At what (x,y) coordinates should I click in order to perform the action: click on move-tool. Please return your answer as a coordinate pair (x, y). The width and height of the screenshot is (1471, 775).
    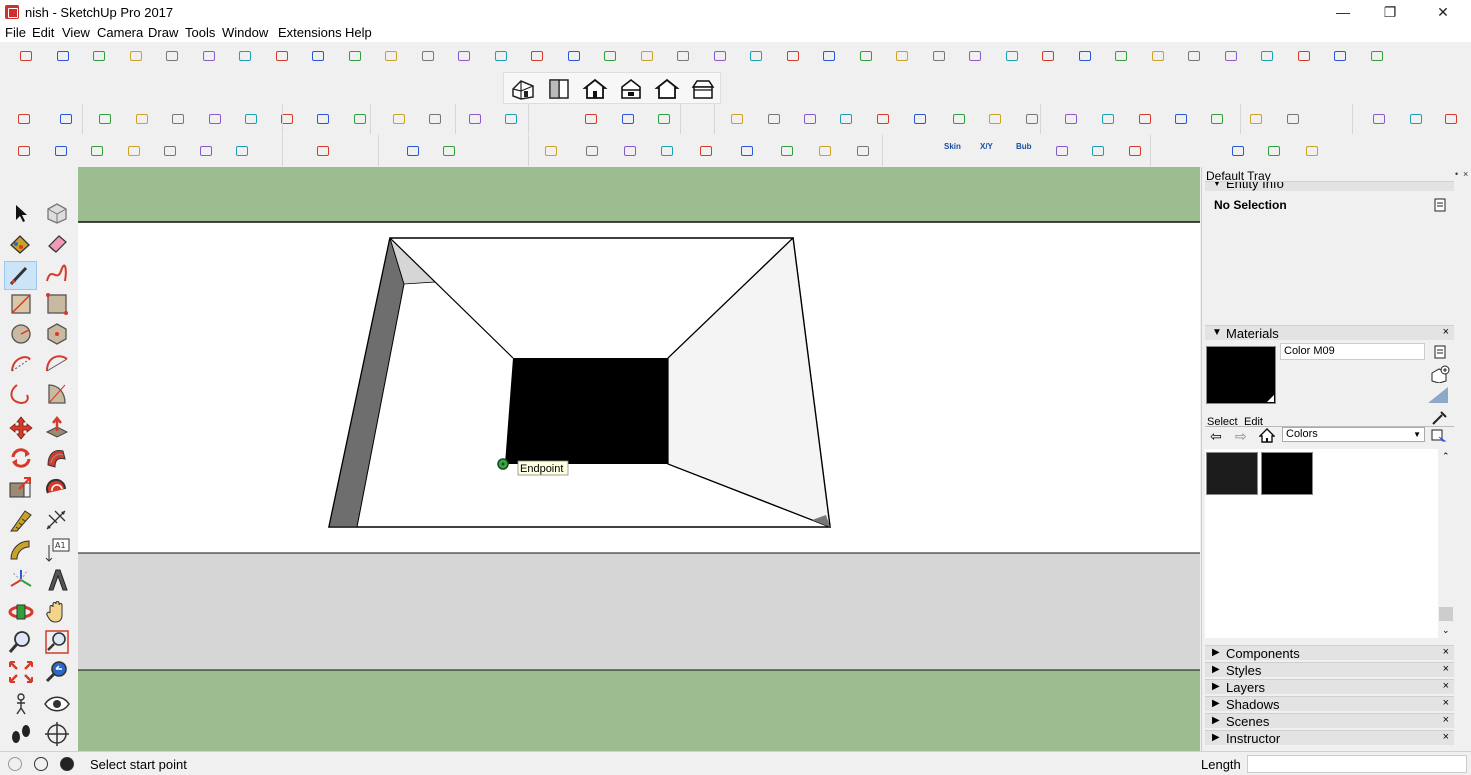
    Looking at the image, I should click on (21, 428).